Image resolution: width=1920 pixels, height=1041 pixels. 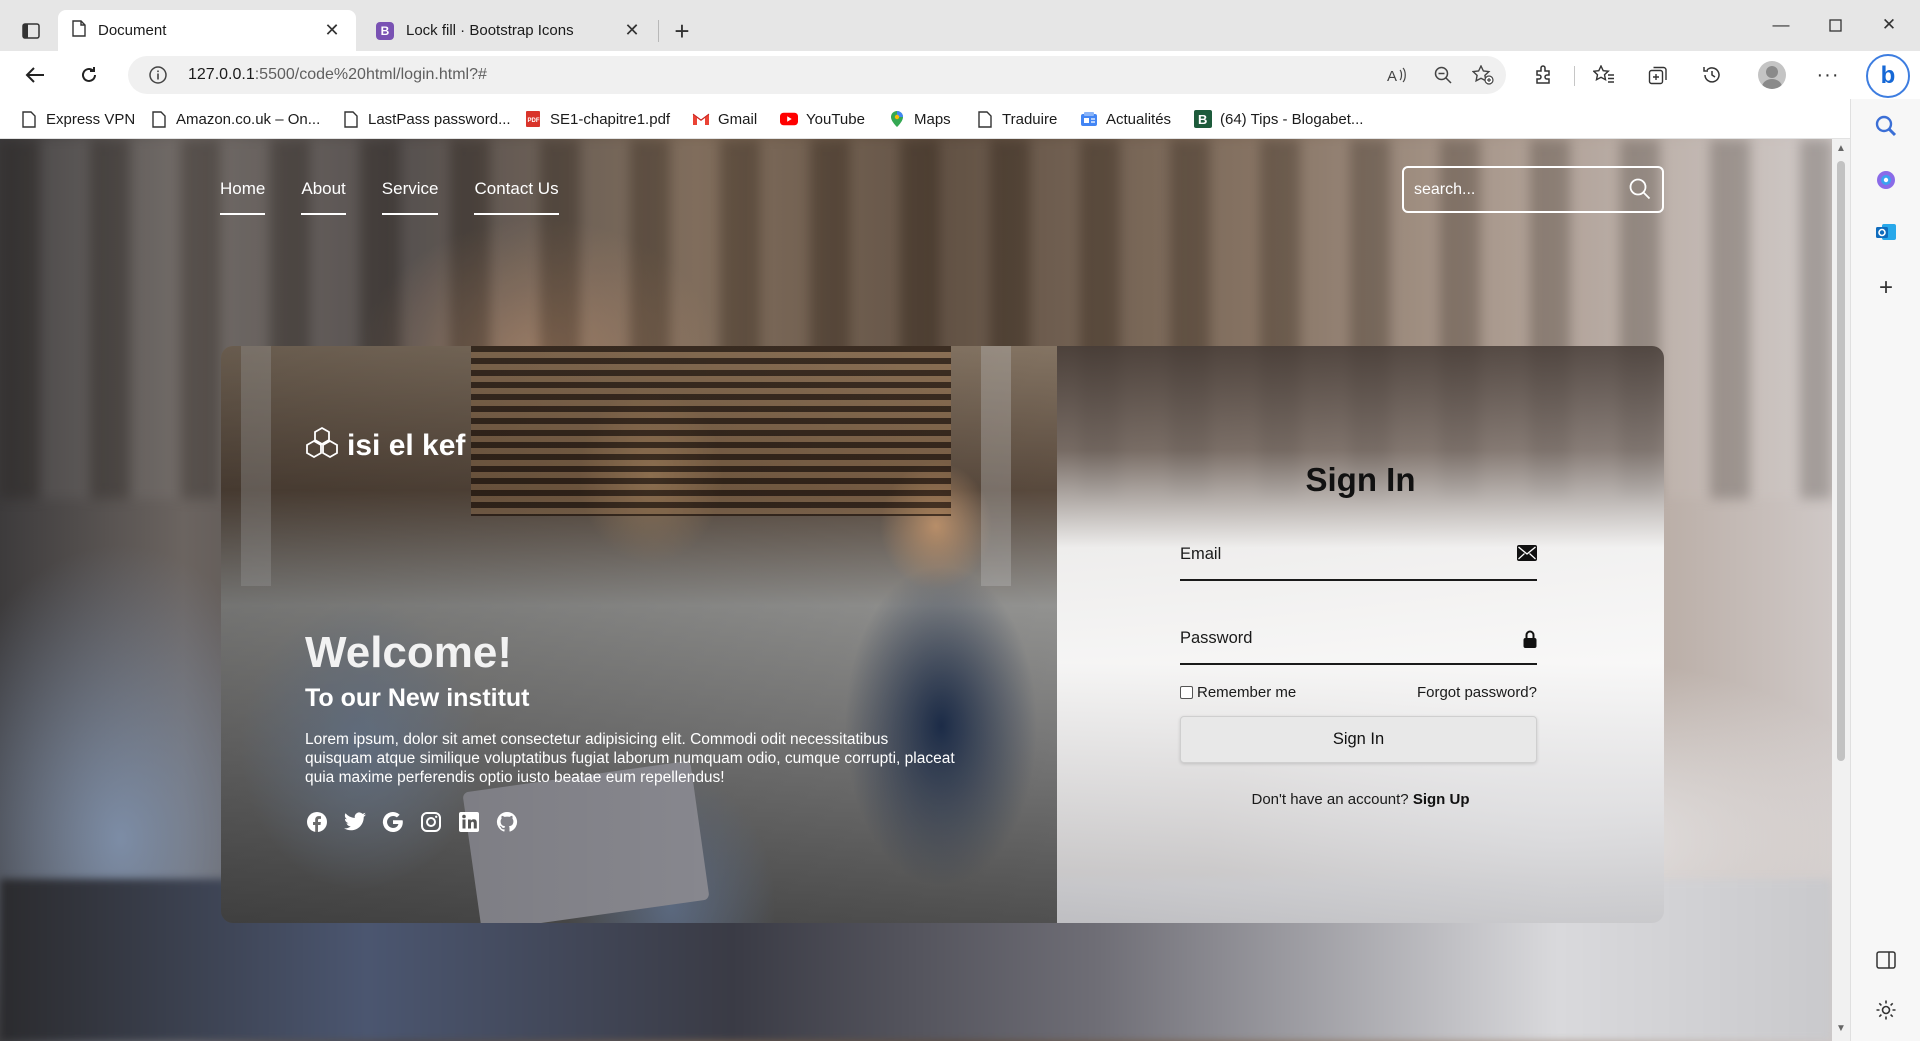 I want to click on welcome-heading: Welcome!, so click(x=409, y=652).